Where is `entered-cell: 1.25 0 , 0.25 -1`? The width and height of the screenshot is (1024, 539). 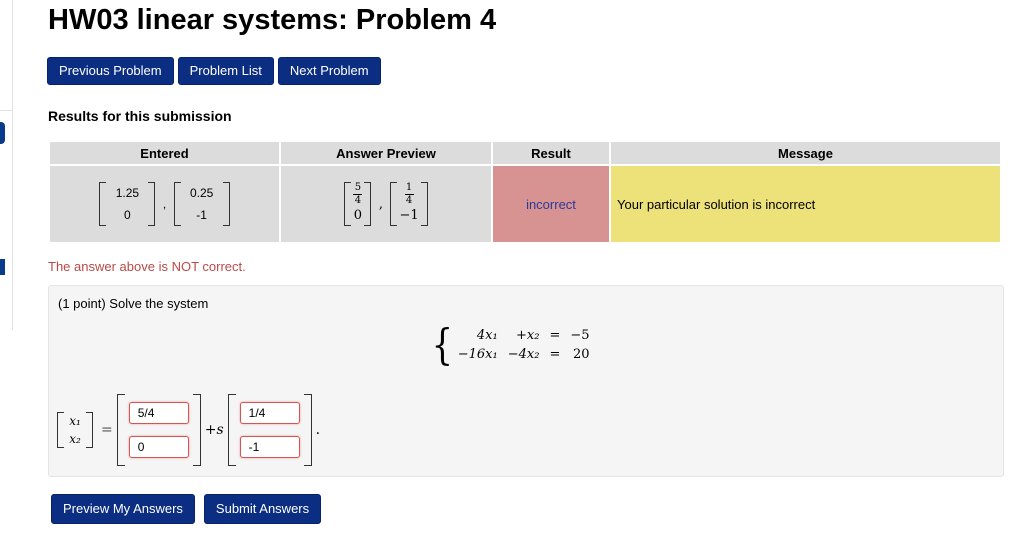 entered-cell: 1.25 0 , 0.25 -1 is located at coordinates (164, 204).